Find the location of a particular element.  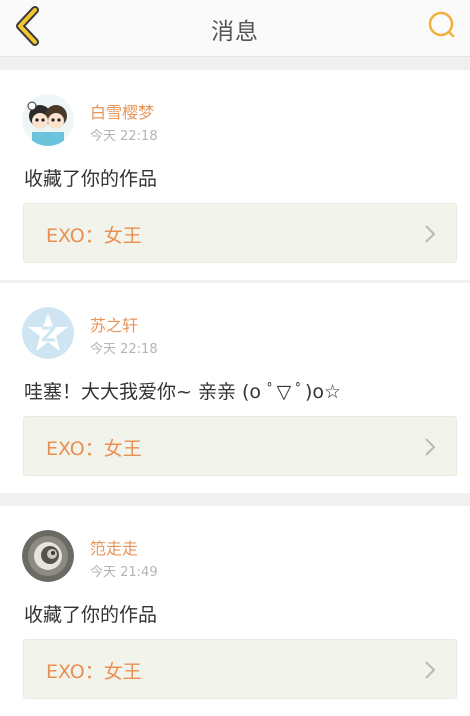

cartoon-couple-avatar is located at coordinates (48, 120).